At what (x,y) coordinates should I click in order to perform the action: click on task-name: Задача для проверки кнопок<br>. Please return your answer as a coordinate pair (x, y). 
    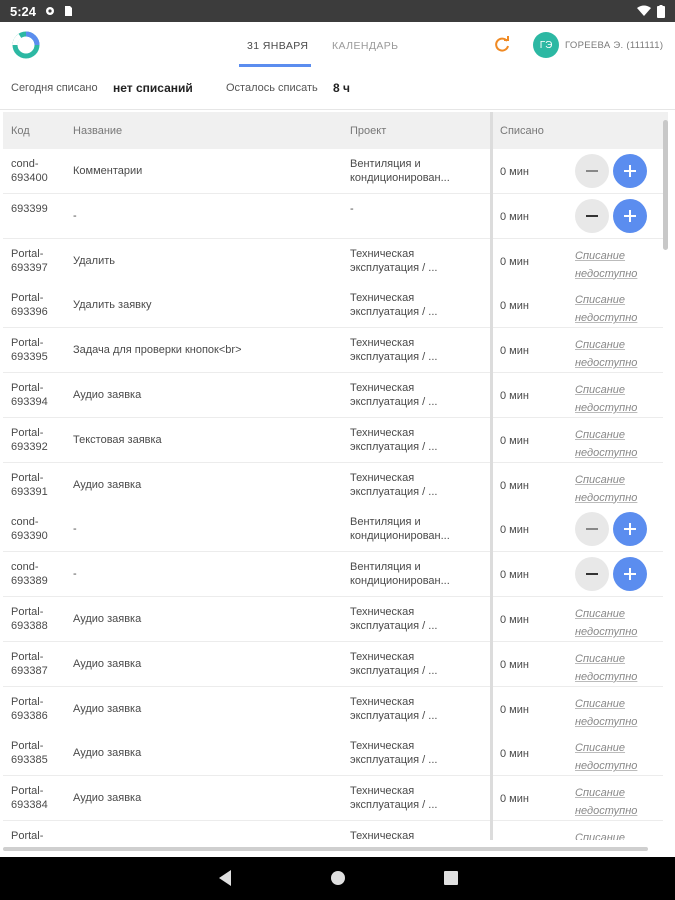
    Looking at the image, I should click on (157, 350).